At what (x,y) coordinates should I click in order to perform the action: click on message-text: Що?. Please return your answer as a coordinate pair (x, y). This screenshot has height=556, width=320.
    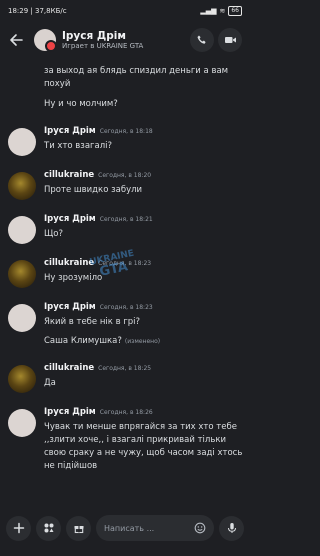
    Looking at the image, I should click on (54, 234).